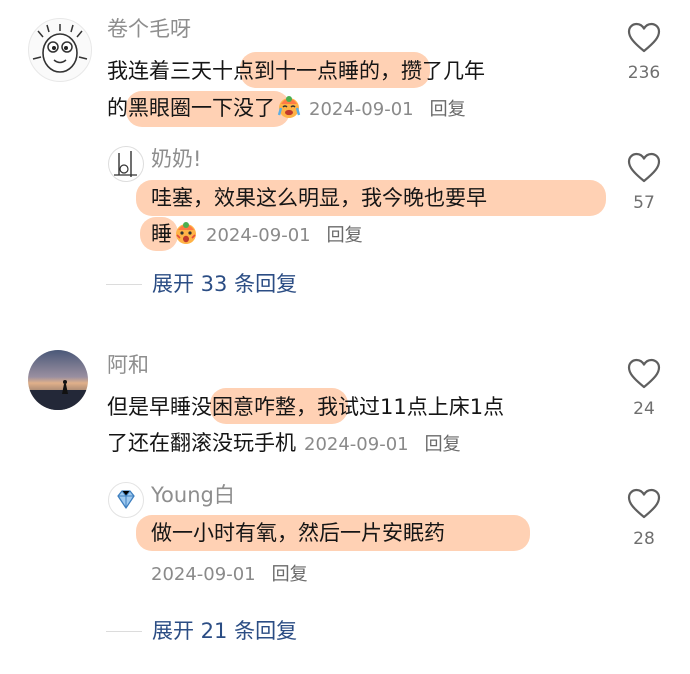 The width and height of the screenshot is (690, 674). I want to click on like-count: 24, so click(644, 409).